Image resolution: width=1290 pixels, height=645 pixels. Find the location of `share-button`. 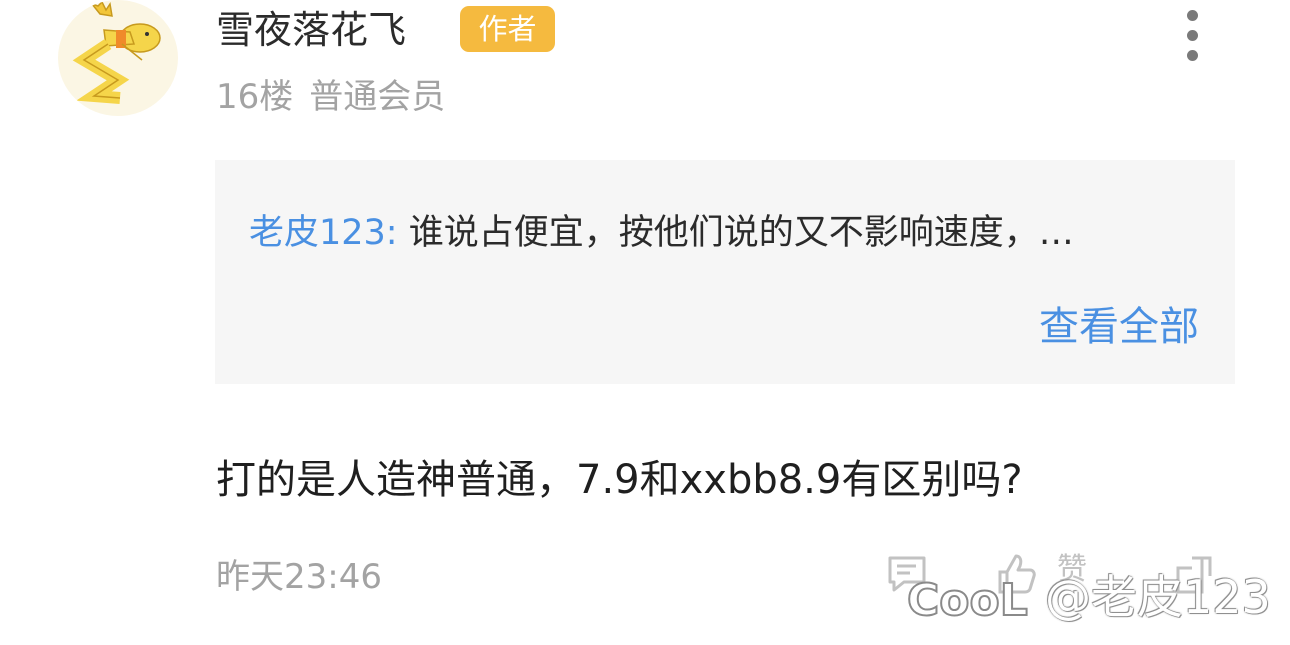

share-button is located at coordinates (1194, 576).